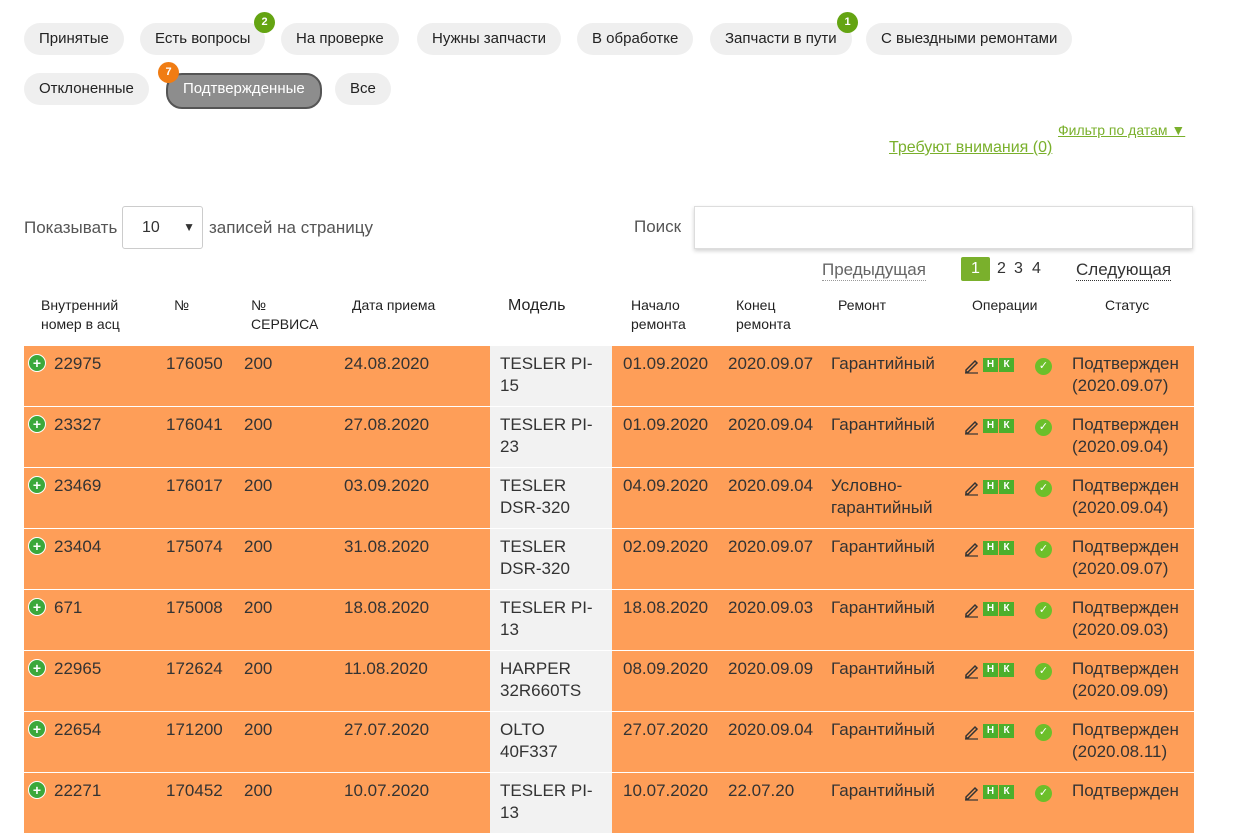 The height and width of the screenshot is (833, 1239). Describe the element at coordinates (1018, 269) in the screenshot. I see `page-3: 3` at that location.